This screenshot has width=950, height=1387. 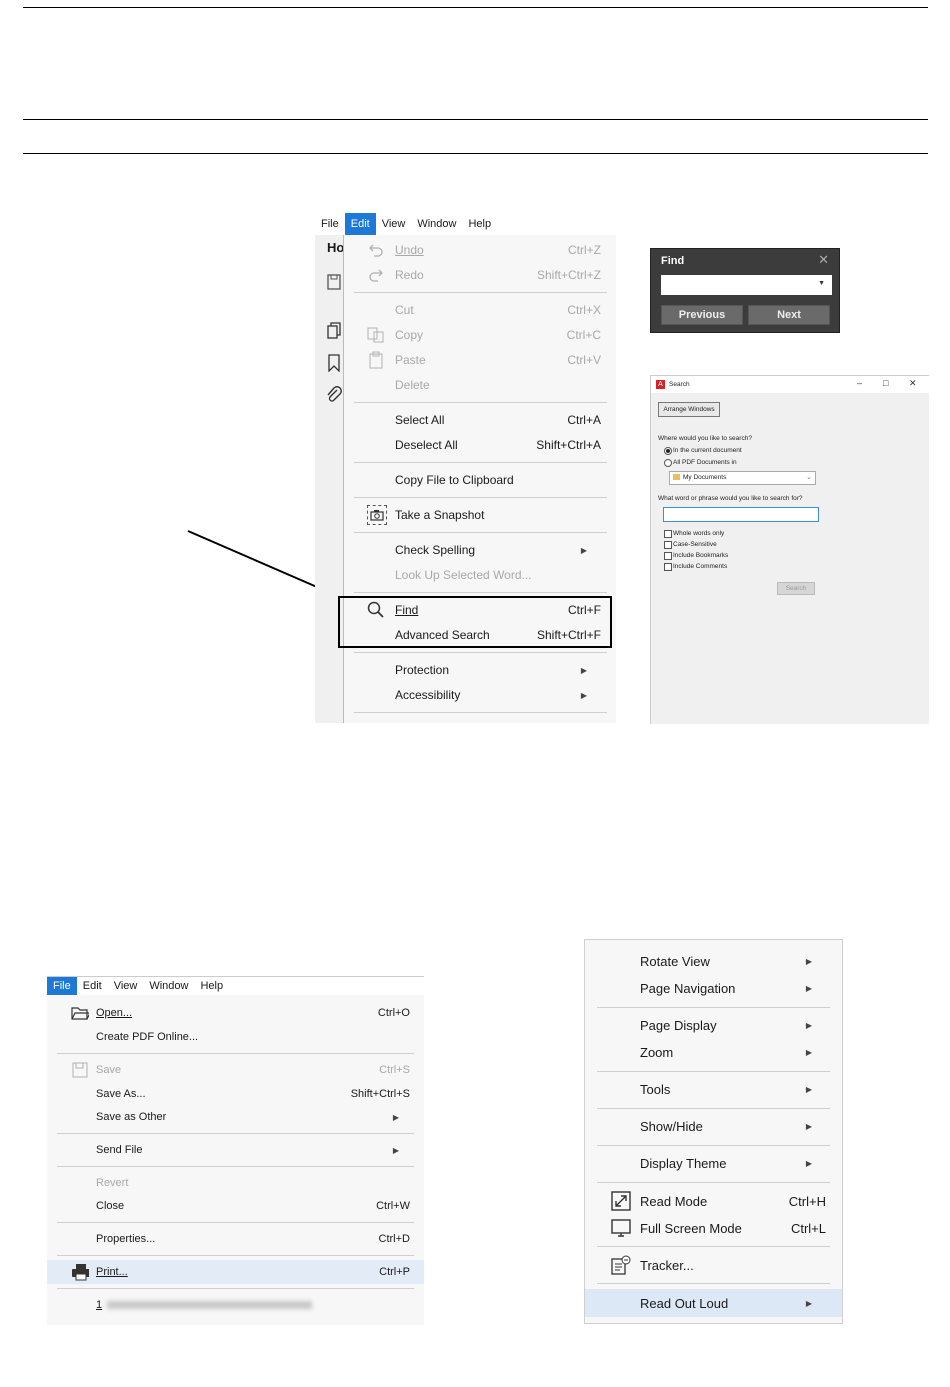 I want to click on phrase-input, so click(x=741, y=514).